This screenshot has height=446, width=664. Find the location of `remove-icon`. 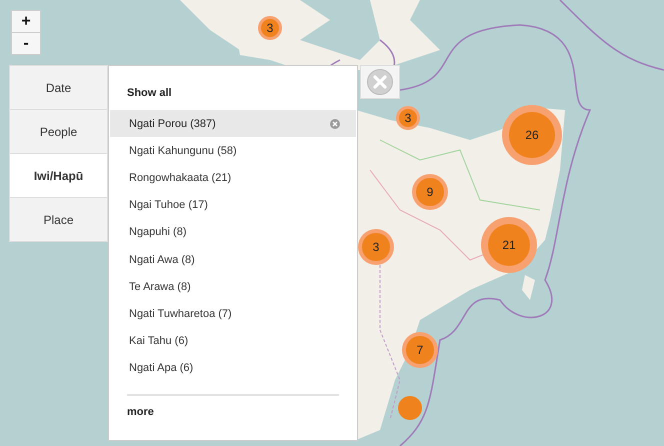

remove-icon is located at coordinates (335, 123).